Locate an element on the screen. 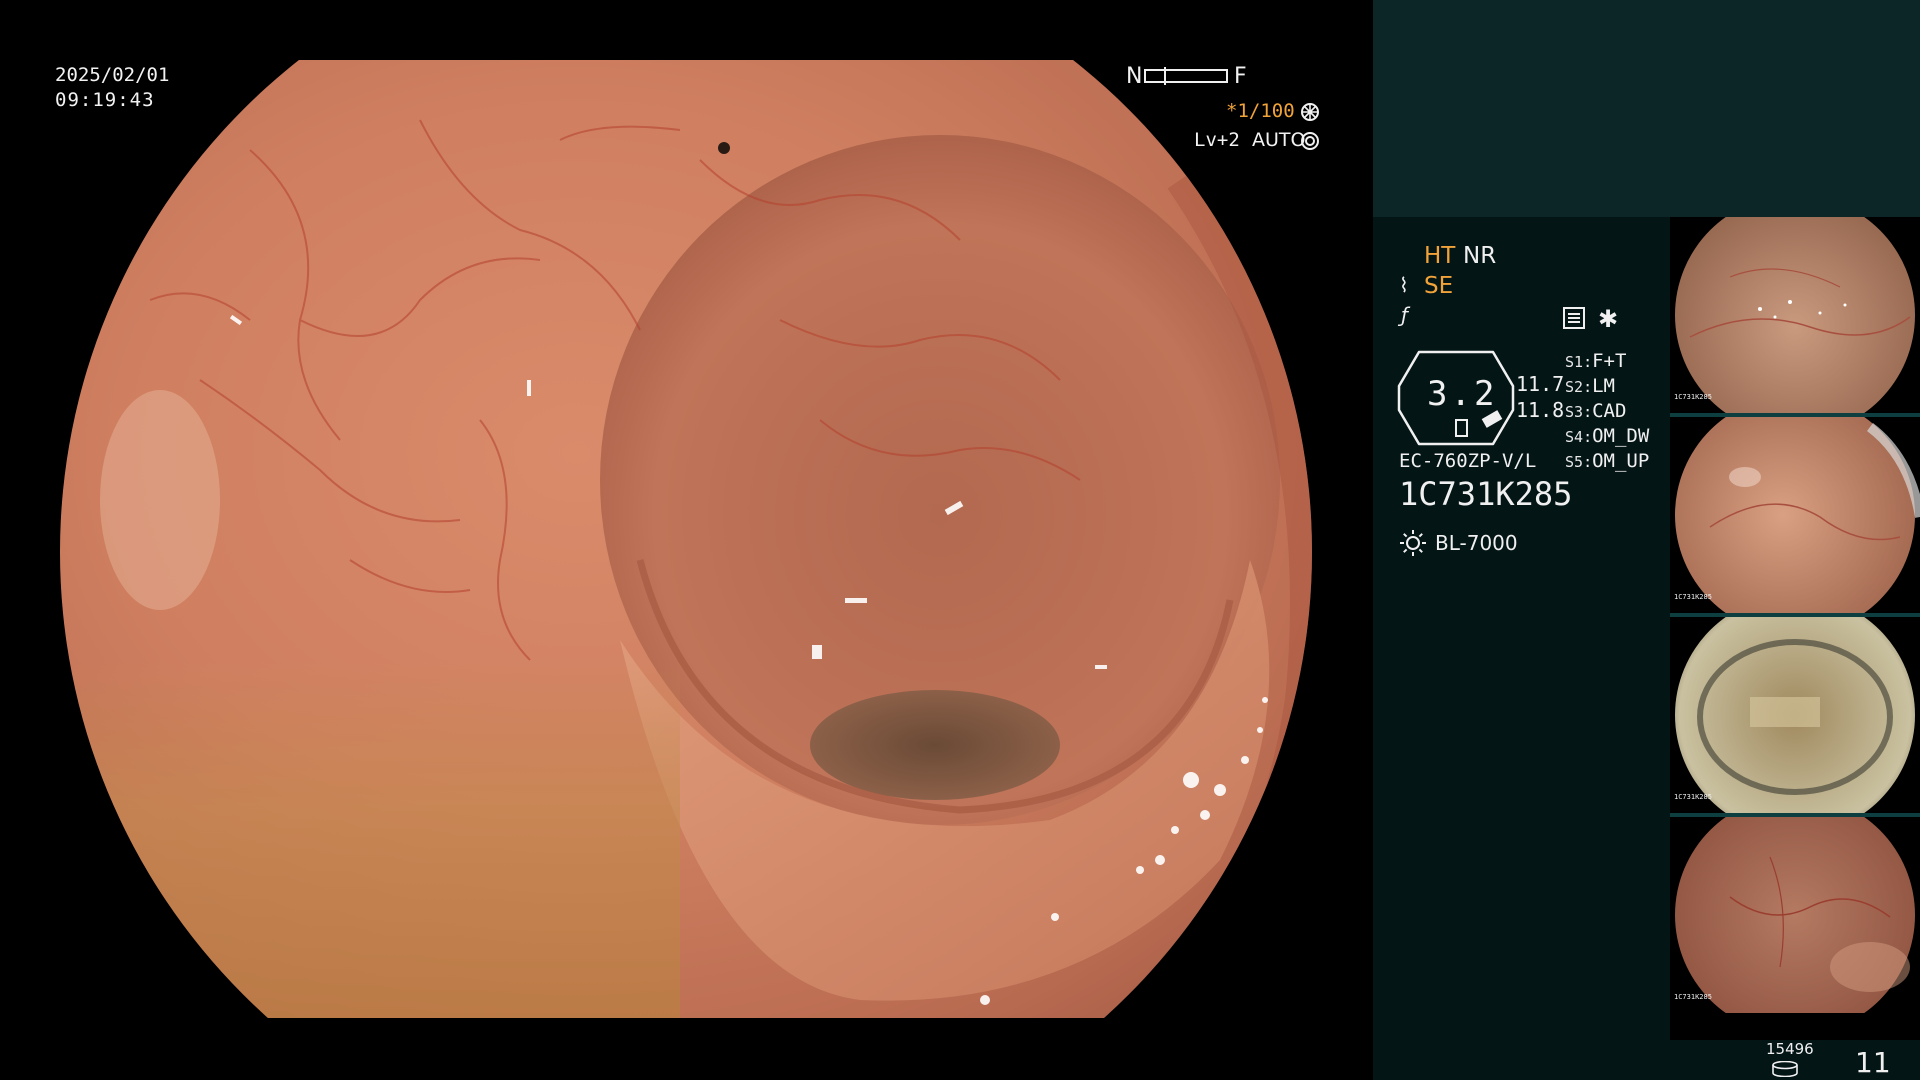 This screenshot has height=1080, width=1920. aperture-icon is located at coordinates (1310, 112).